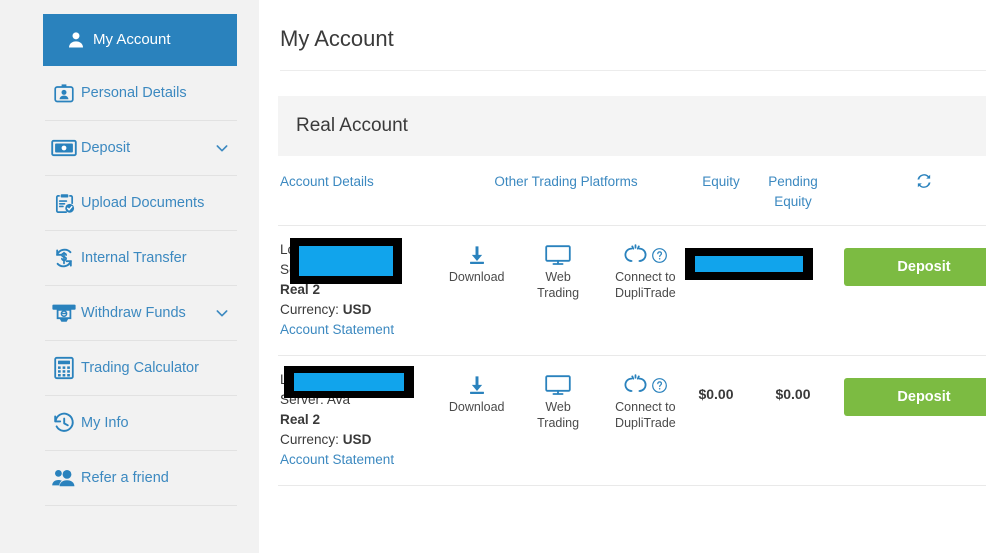 The image size is (986, 553). I want to click on sidebar-item-trading-calculator: Trading Calculator, so click(141, 368).